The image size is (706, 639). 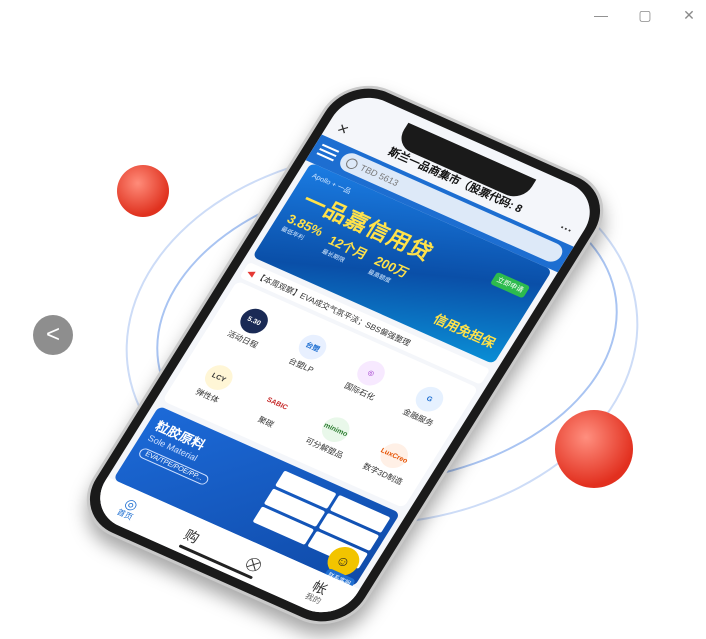 I want to click on tab-cart: ⛒, so click(x=254, y=564).